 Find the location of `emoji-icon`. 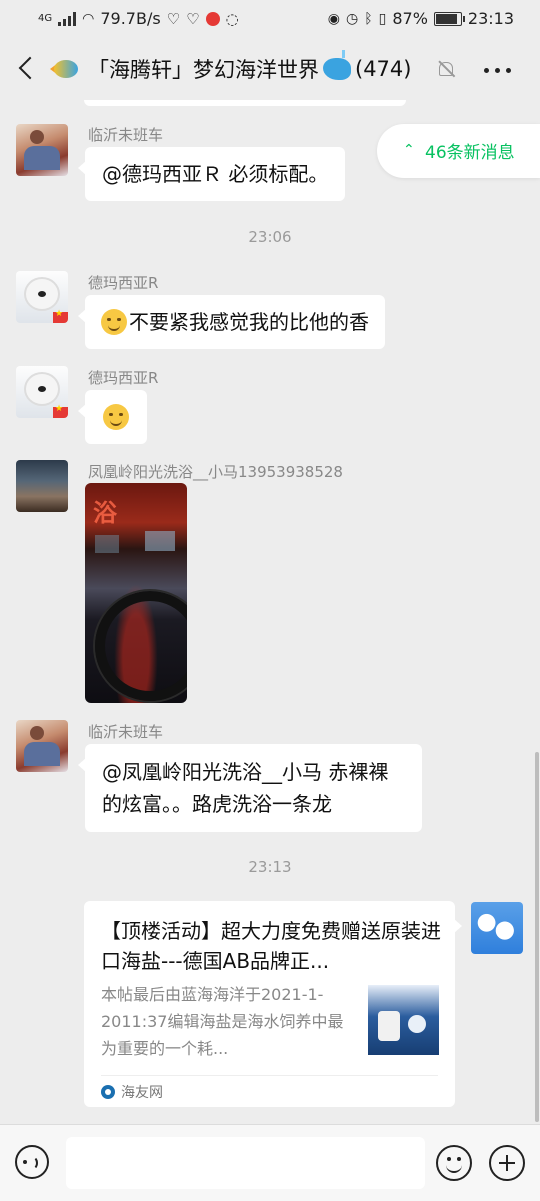

emoji-icon is located at coordinates (114, 322).